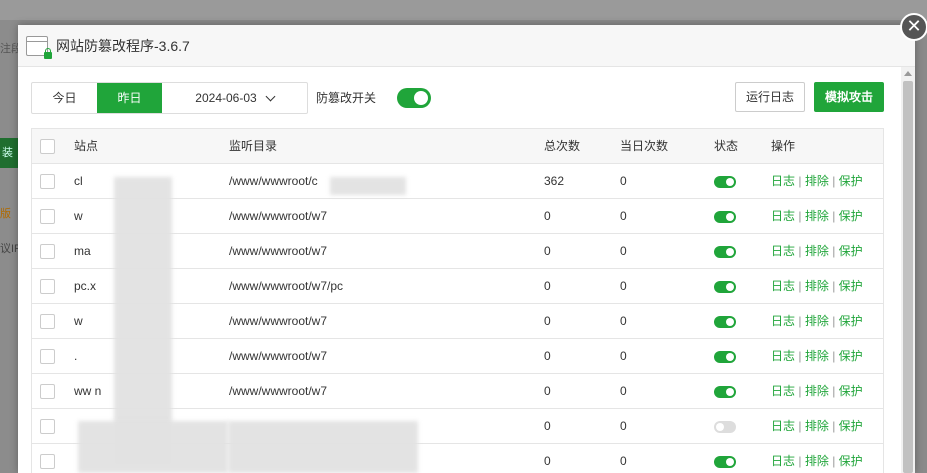  I want to click on background-ip-text: 议IP, so click(10, 249).